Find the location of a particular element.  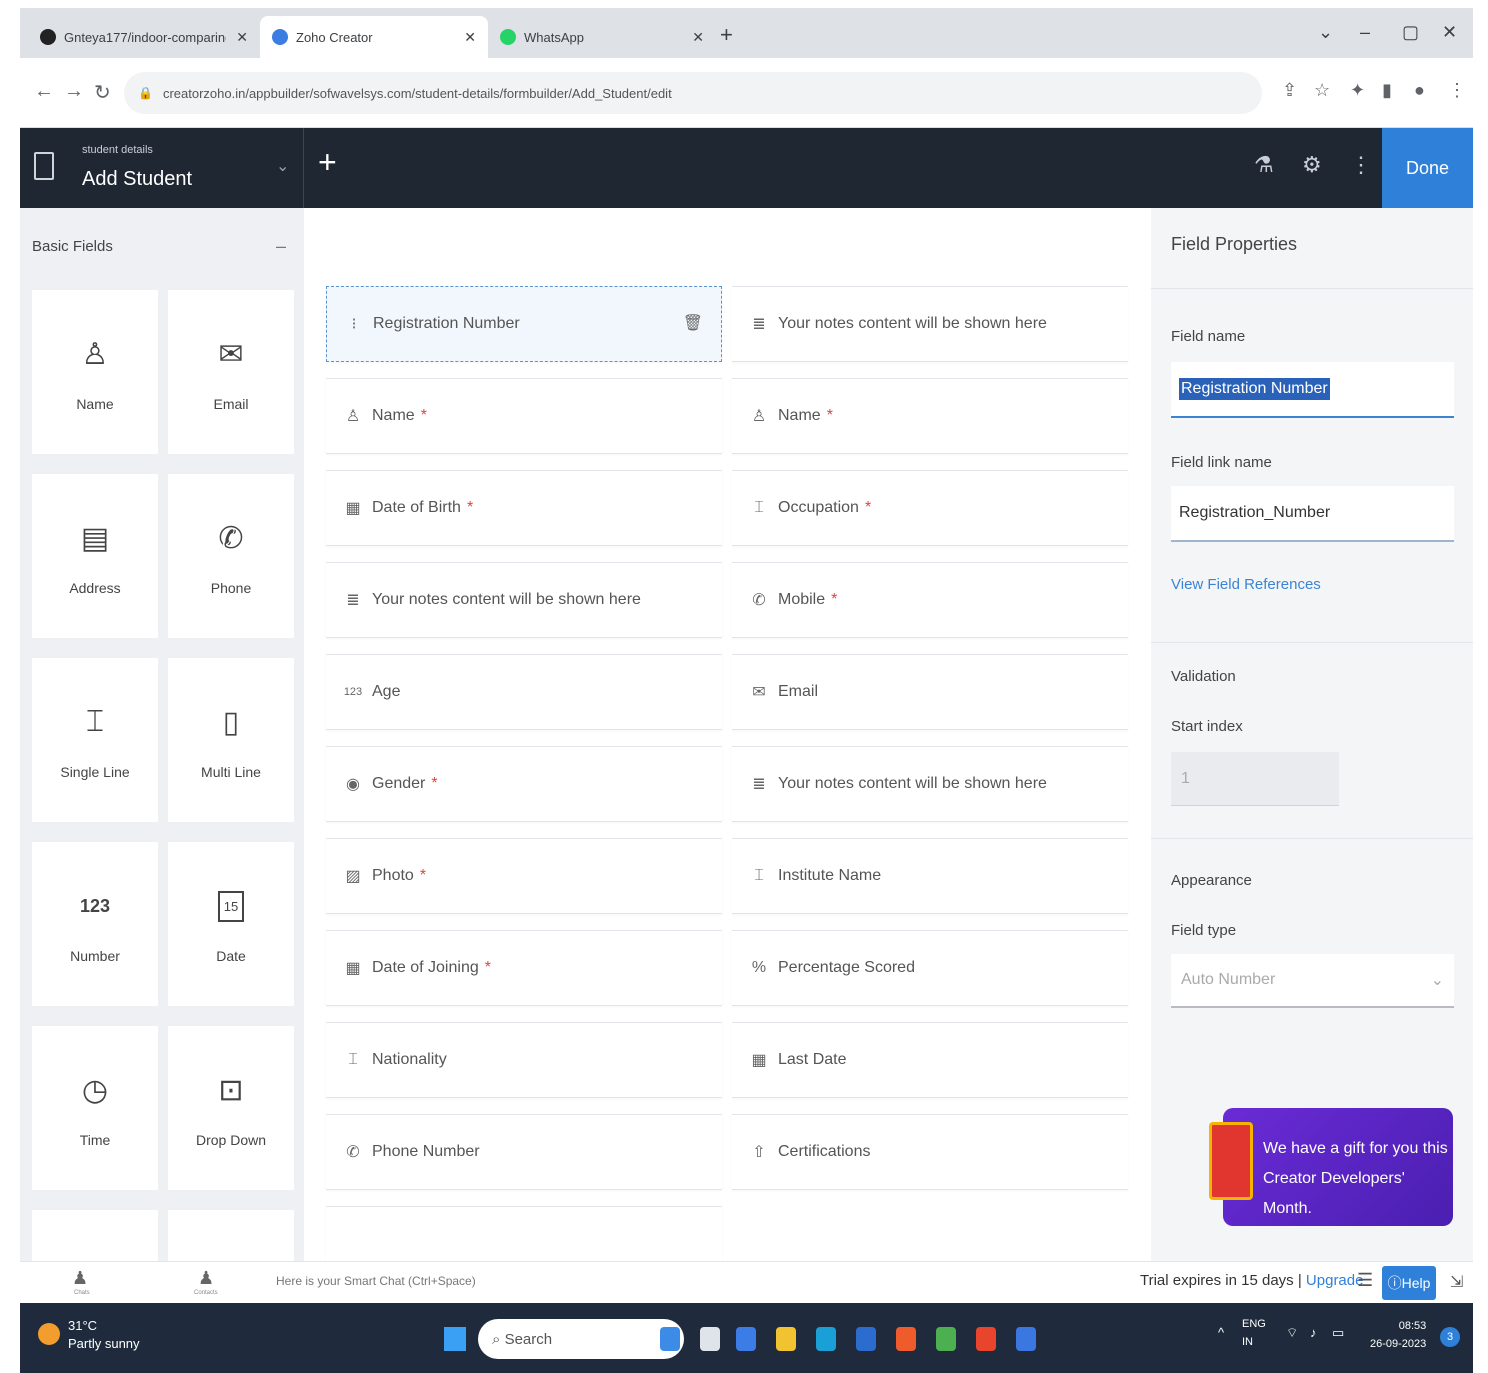

tab-github: Gnteya177/indoor-comparing ✕ is located at coordinates (144, 37).